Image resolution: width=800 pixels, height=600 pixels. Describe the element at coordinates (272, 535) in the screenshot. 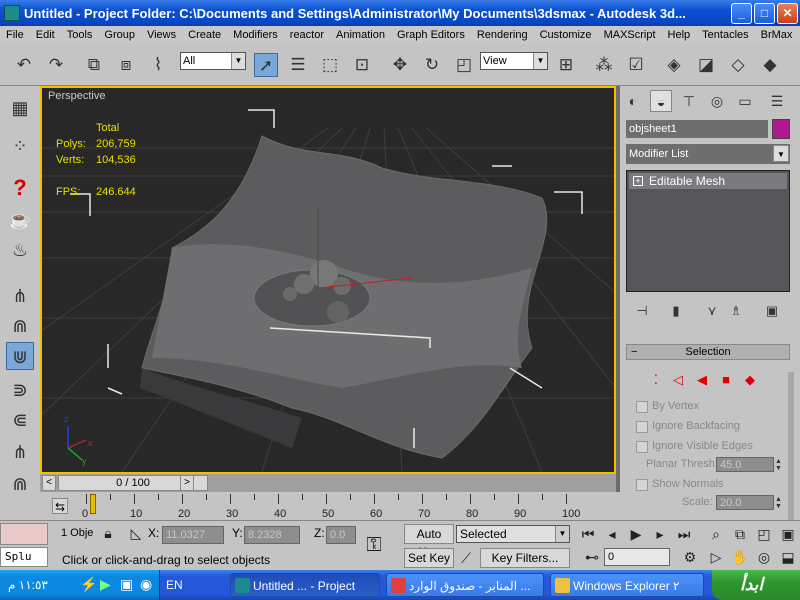

I see `y-coordinate-field: 8.2328` at that location.